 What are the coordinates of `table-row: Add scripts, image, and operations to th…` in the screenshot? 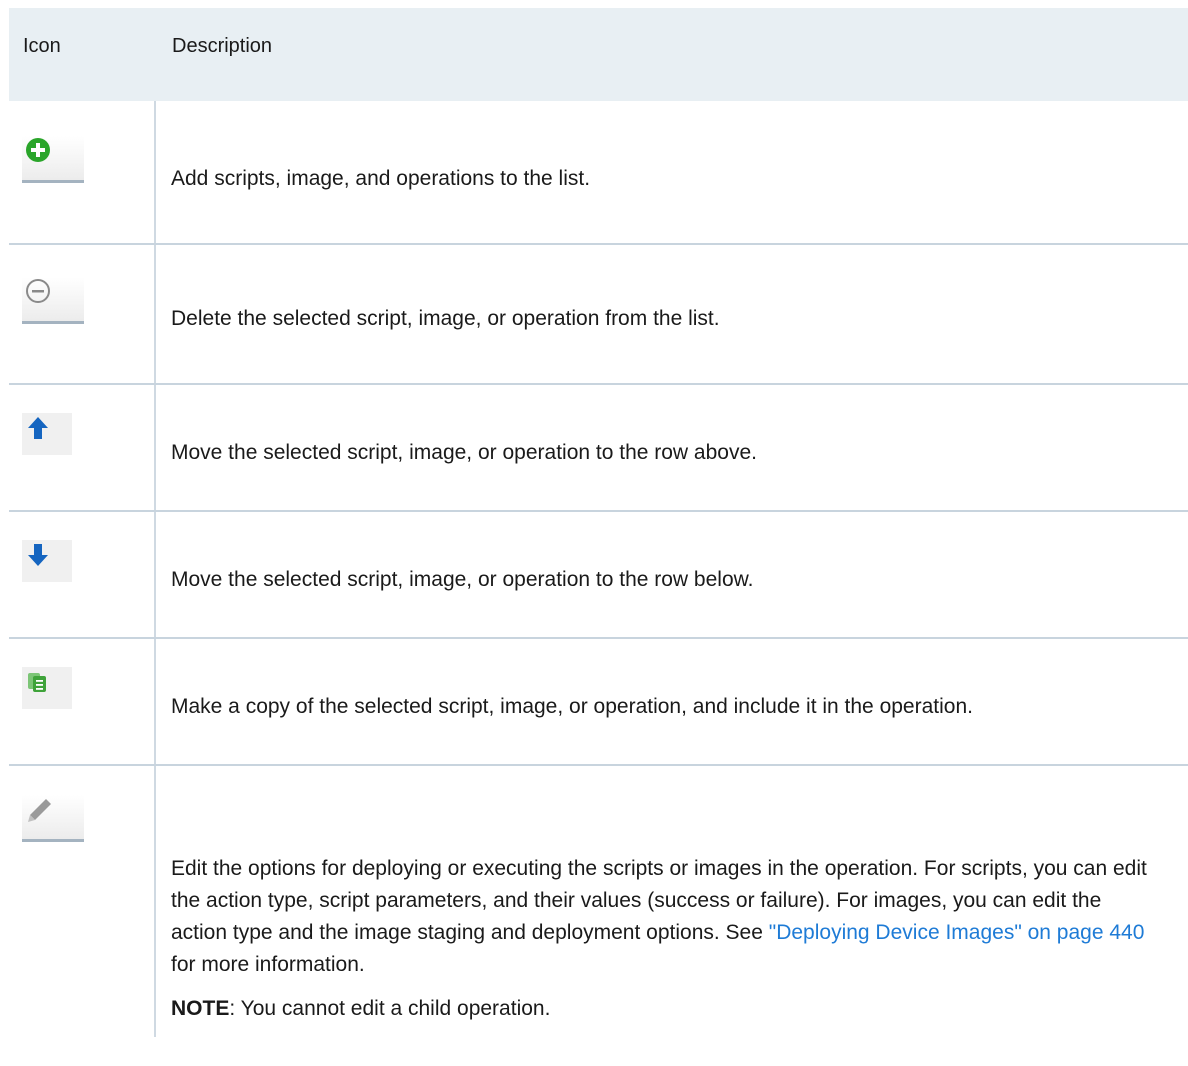 It's located at (598, 173).